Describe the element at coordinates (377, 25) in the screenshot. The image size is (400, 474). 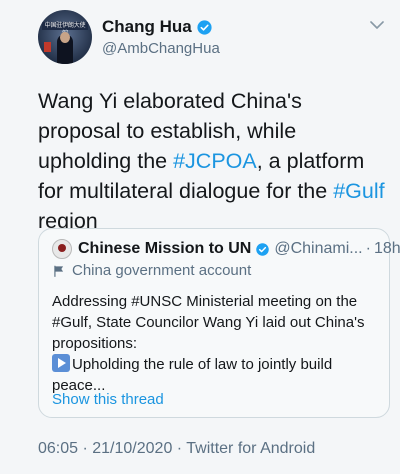
I see `chevron-down-icon` at that location.